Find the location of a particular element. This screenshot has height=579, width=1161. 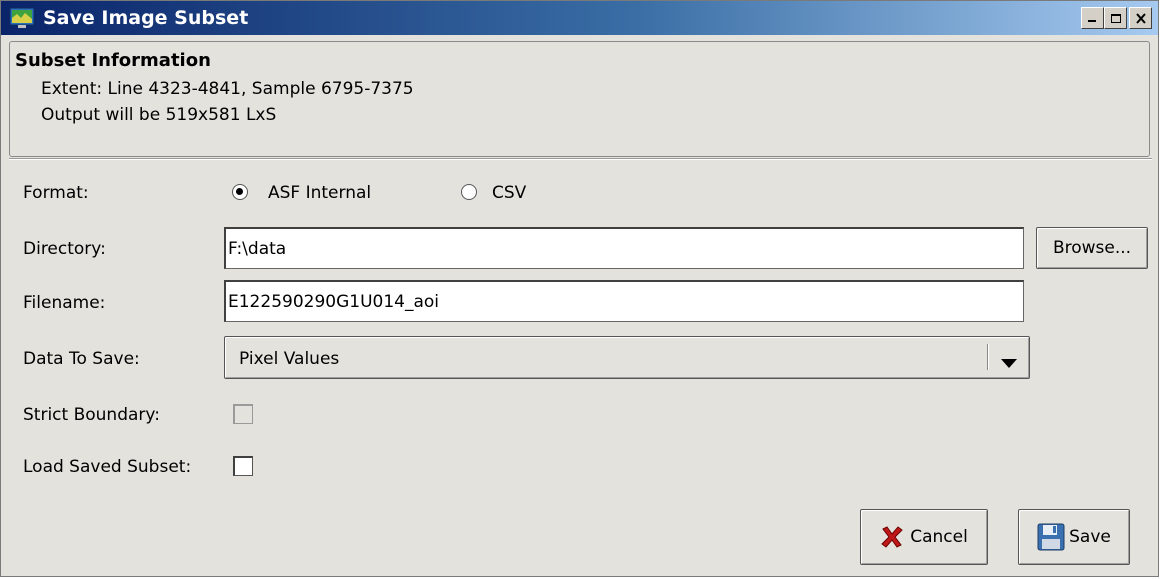

window-controls is located at coordinates (1116, 18).